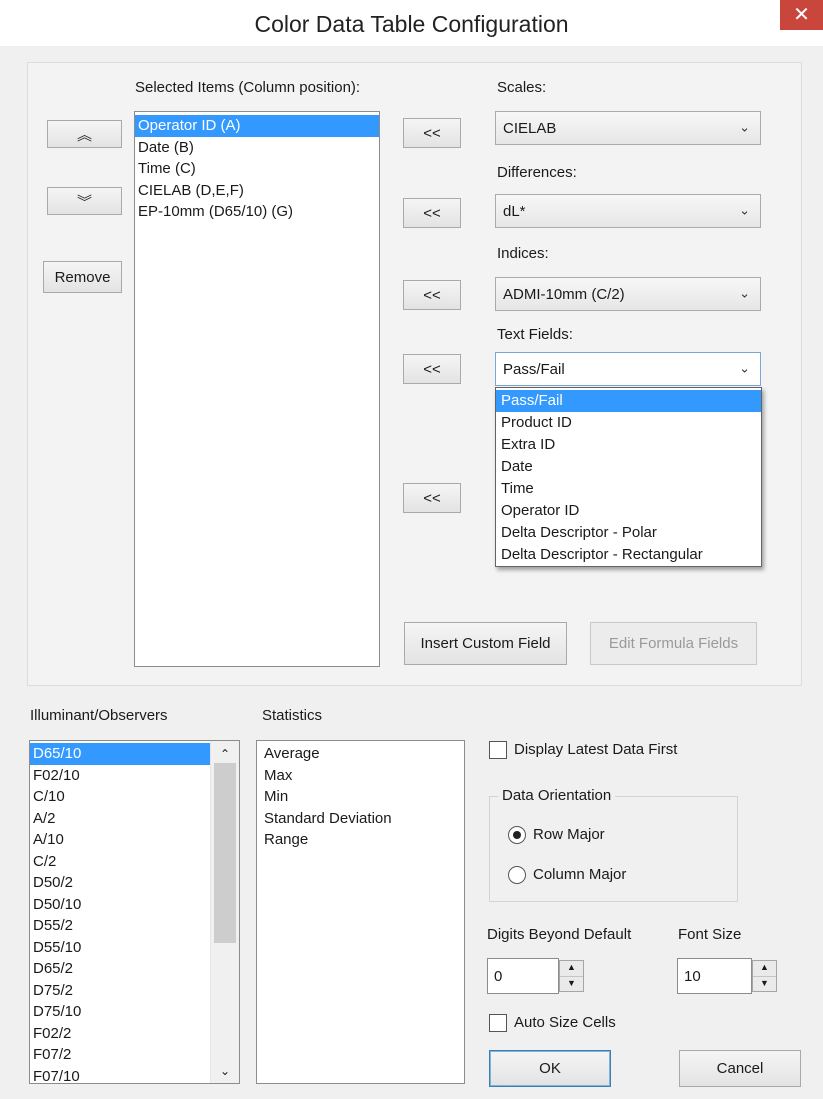 This screenshot has width=823, height=1099. I want to click on display-latest-first-label: Display Latest Data First, so click(596, 749).